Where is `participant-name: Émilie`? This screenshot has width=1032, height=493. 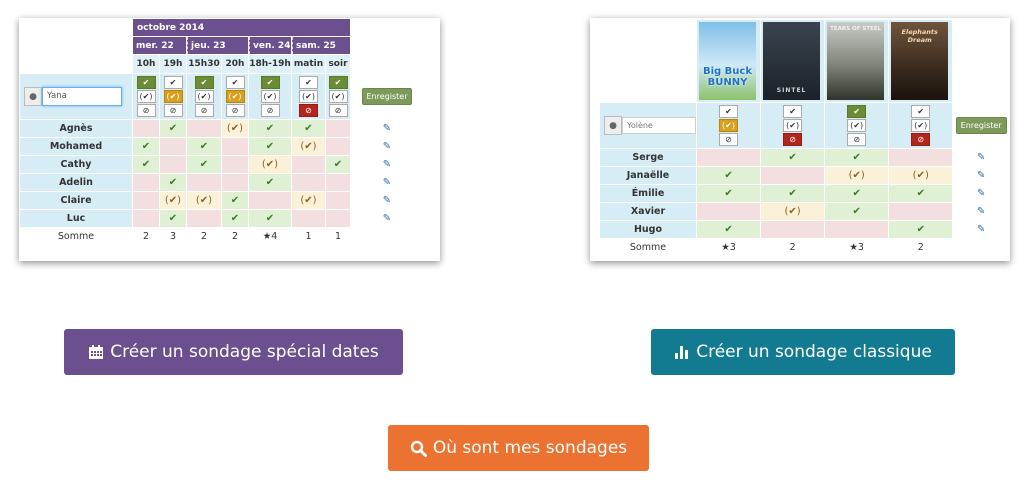
participant-name: Émilie is located at coordinates (648, 193).